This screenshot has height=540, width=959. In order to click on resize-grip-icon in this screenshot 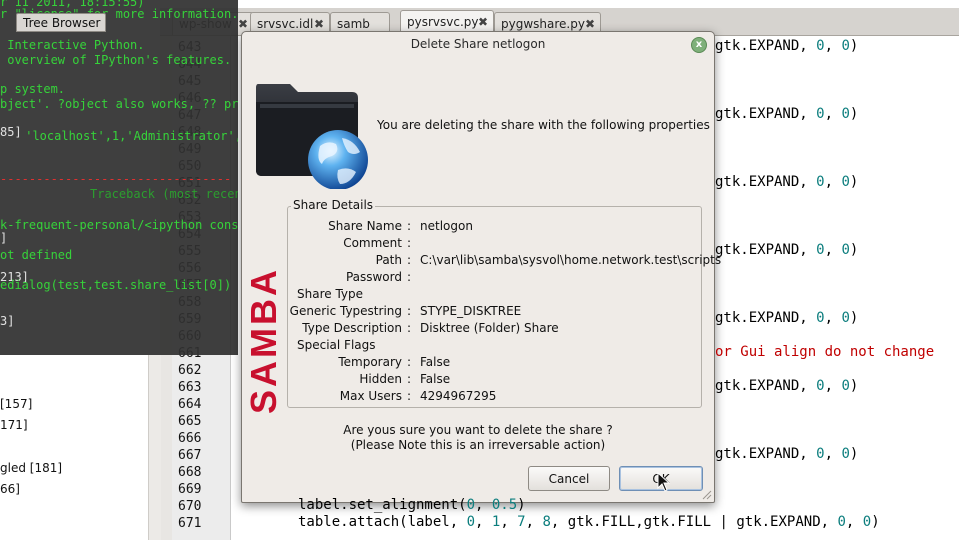, I will do `click(707, 495)`.